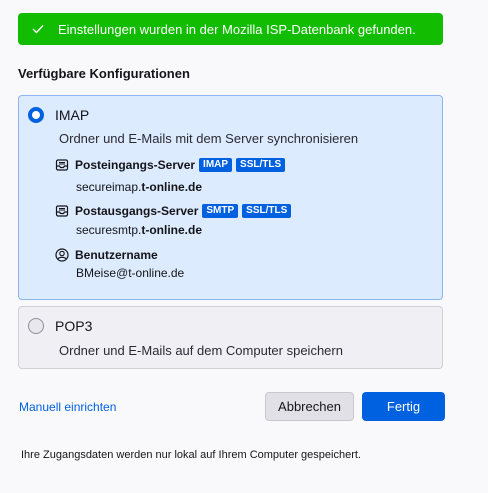 This screenshot has height=493, width=488. What do you see at coordinates (130, 273) in the screenshot?
I see `username-value: BMeise@t-online.de` at bounding box center [130, 273].